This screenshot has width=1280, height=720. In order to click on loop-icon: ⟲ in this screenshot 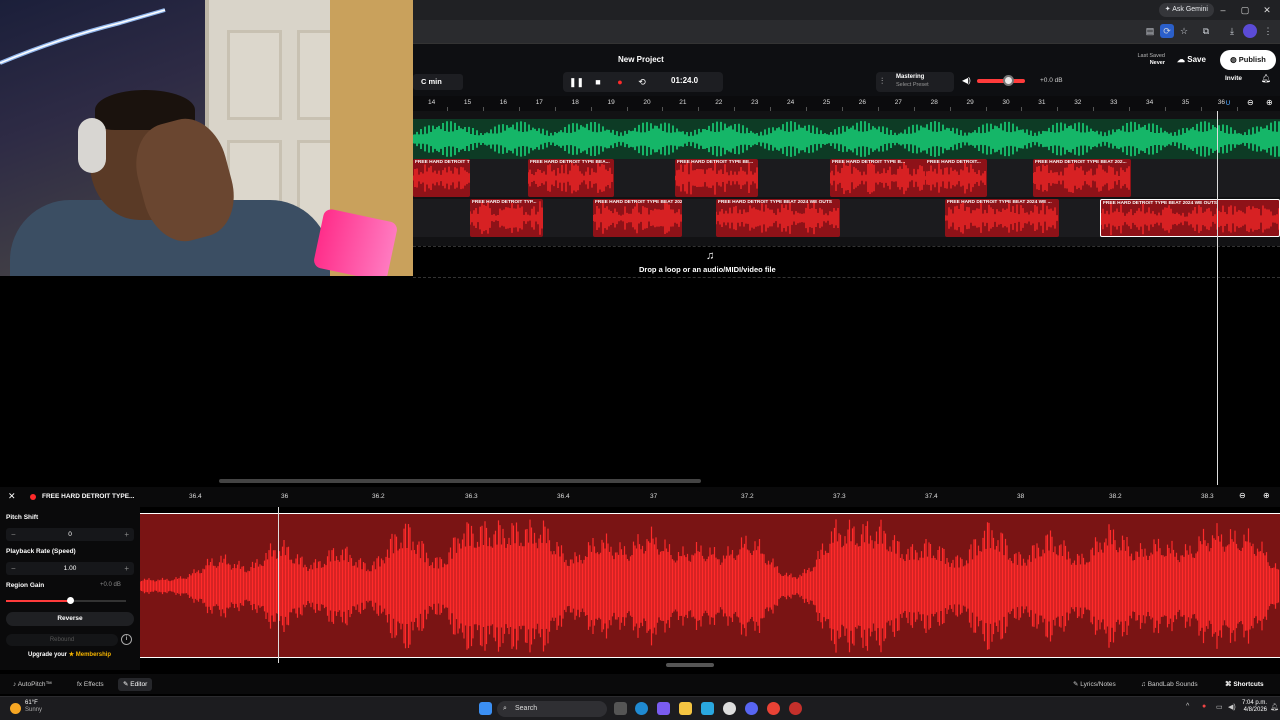, I will do `click(642, 82)`.